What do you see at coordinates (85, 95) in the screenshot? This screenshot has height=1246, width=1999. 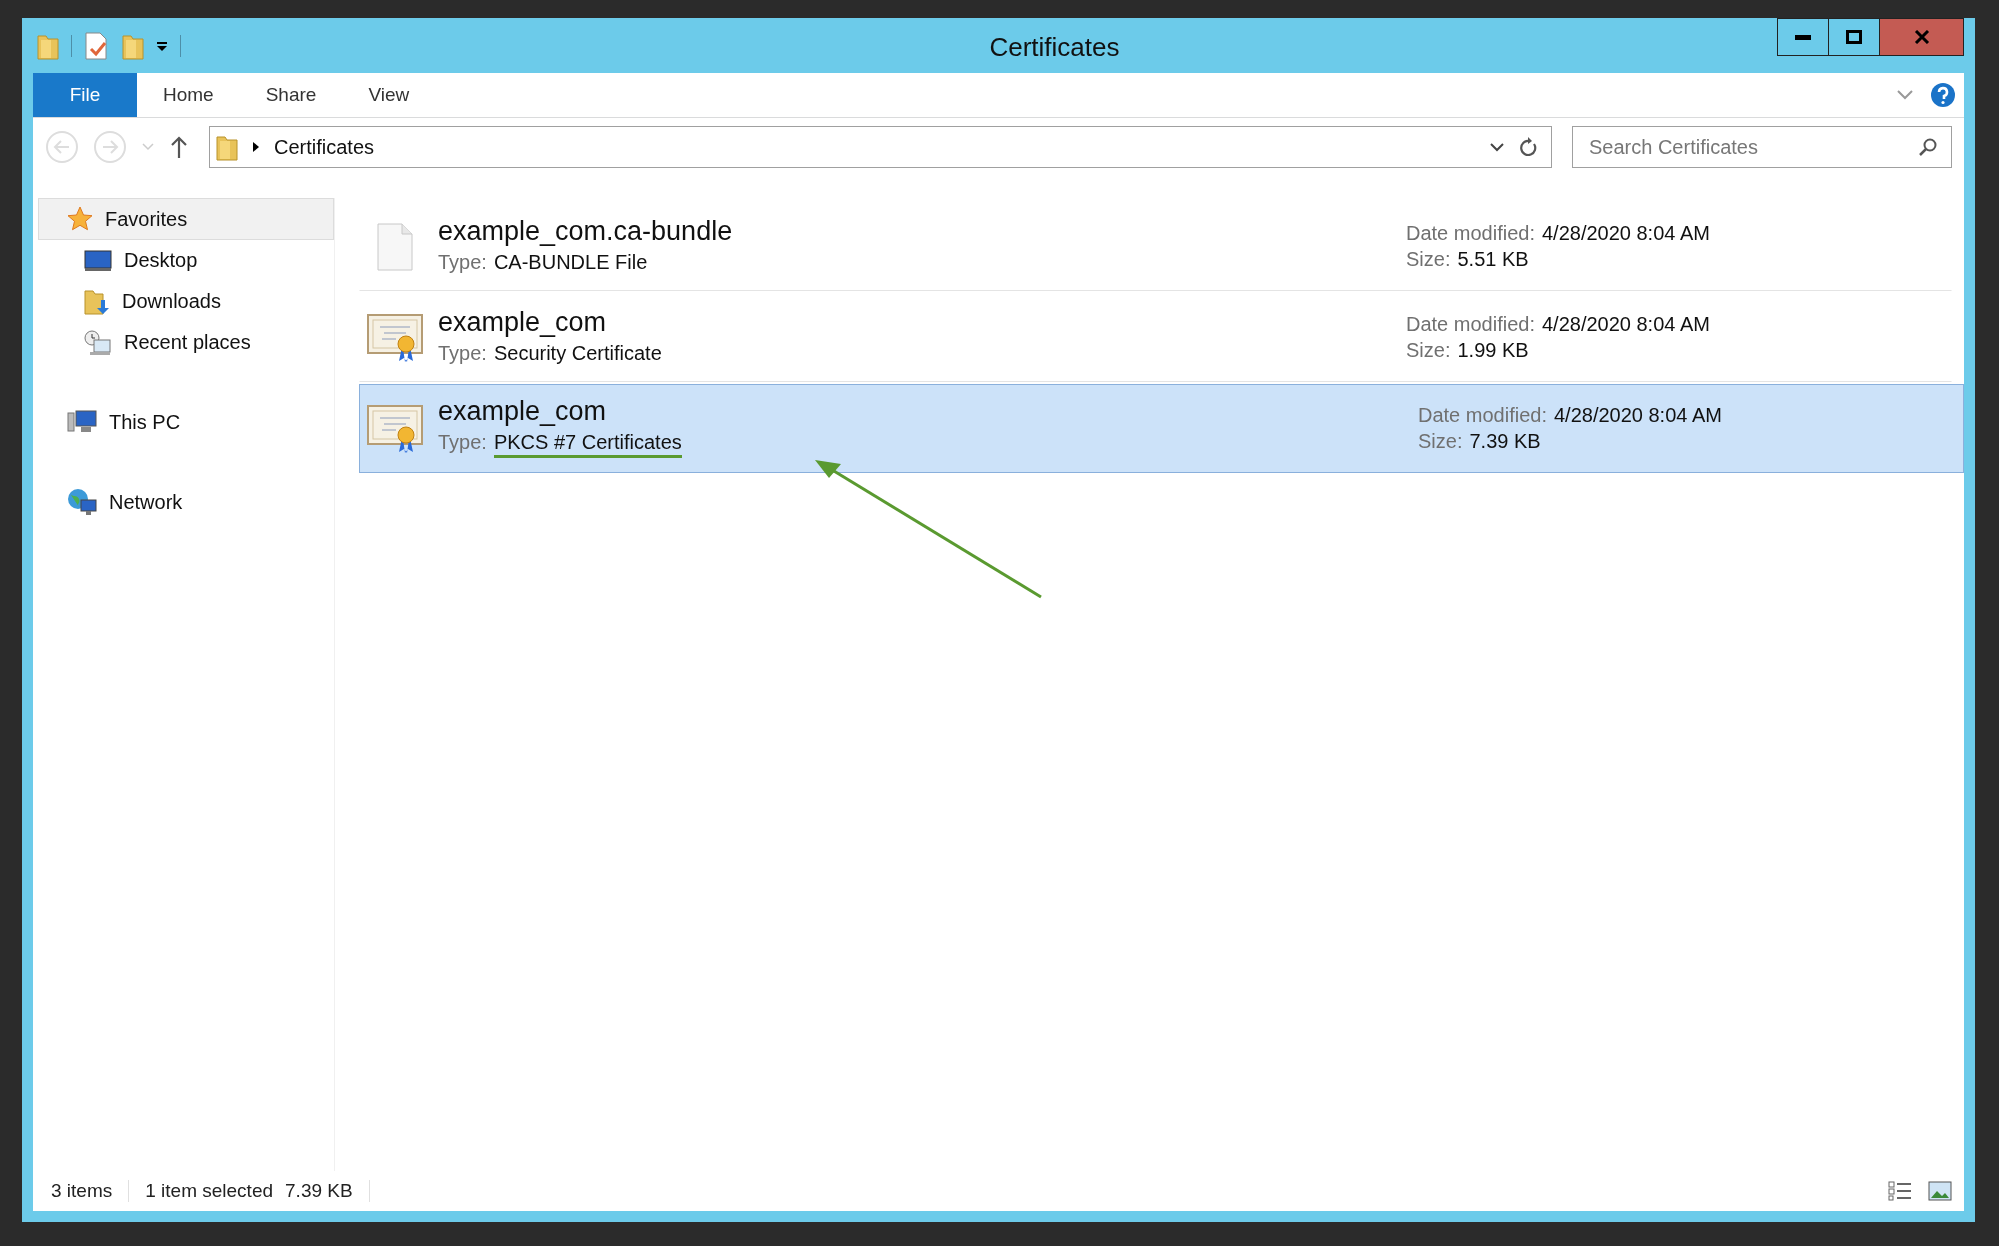 I see `ribbon-tab: File` at bounding box center [85, 95].